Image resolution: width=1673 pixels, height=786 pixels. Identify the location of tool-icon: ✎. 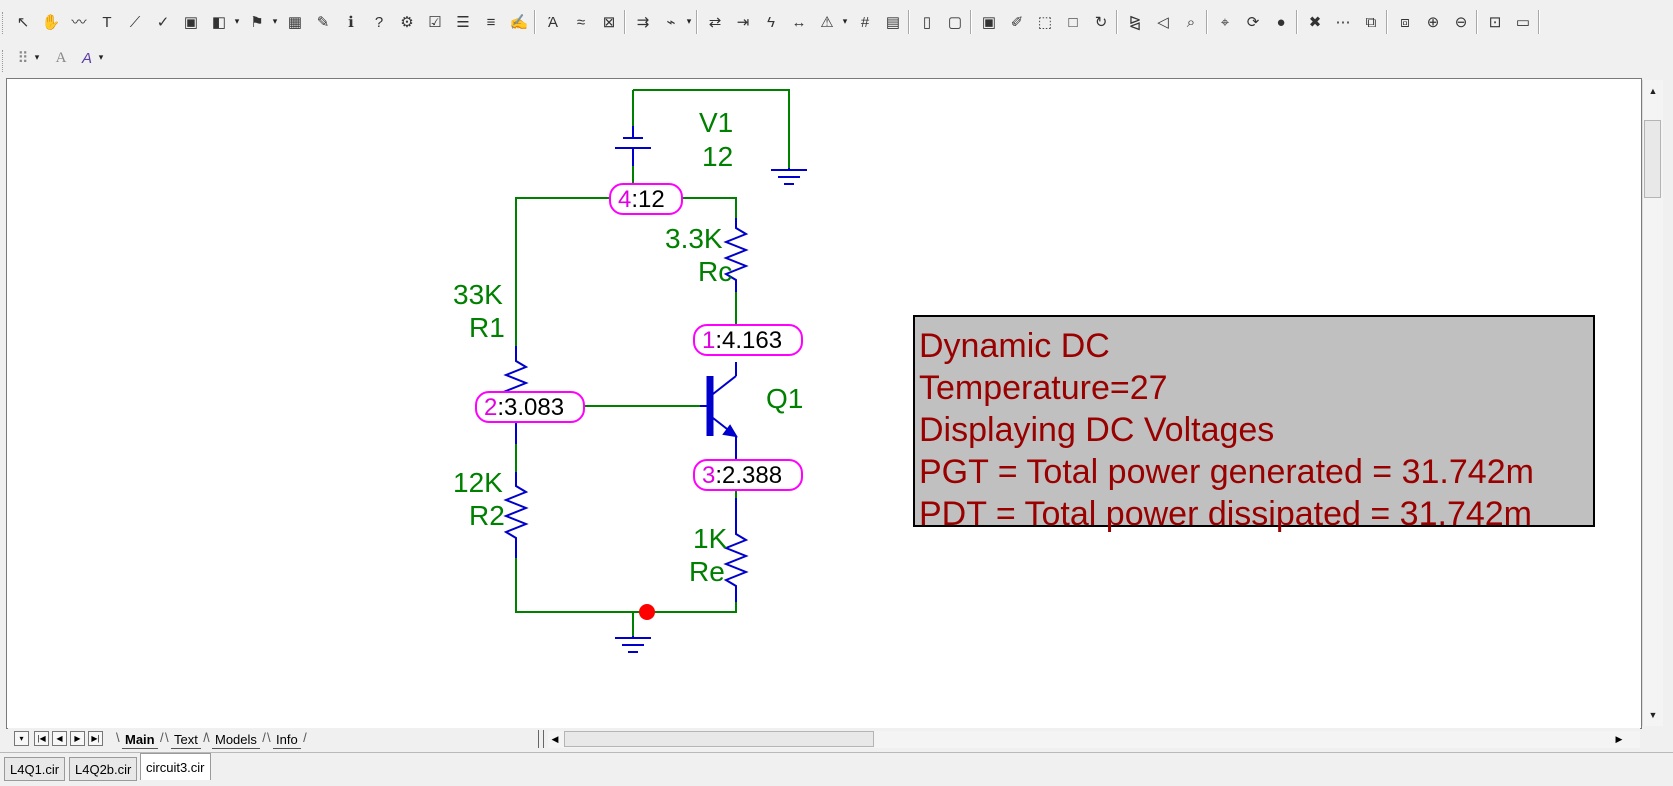
(323, 22).